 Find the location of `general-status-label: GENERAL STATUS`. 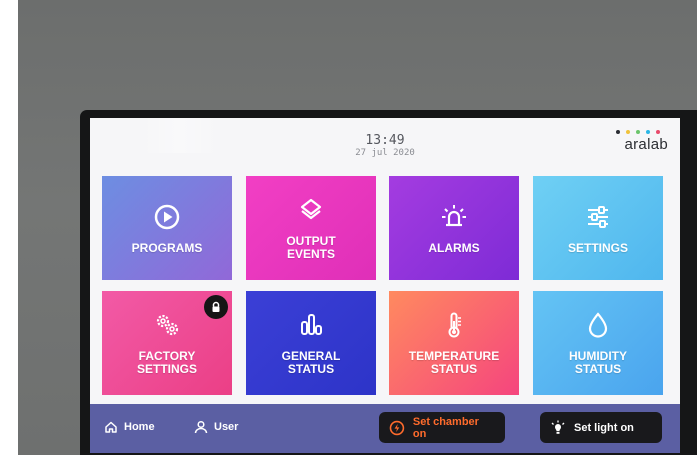

general-status-label: GENERAL STATUS is located at coordinates (311, 362).